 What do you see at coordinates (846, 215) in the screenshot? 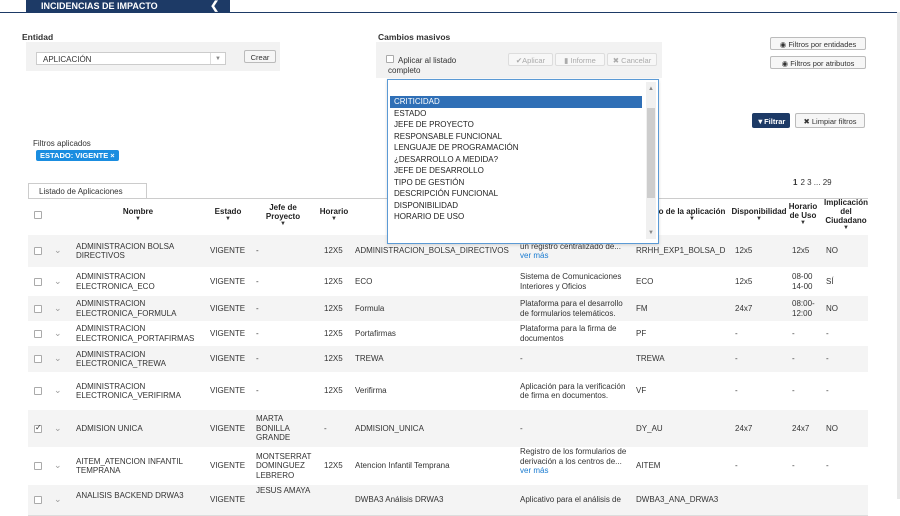
I see `col-implicacion: Implicación del Ciudadano ▼` at bounding box center [846, 215].